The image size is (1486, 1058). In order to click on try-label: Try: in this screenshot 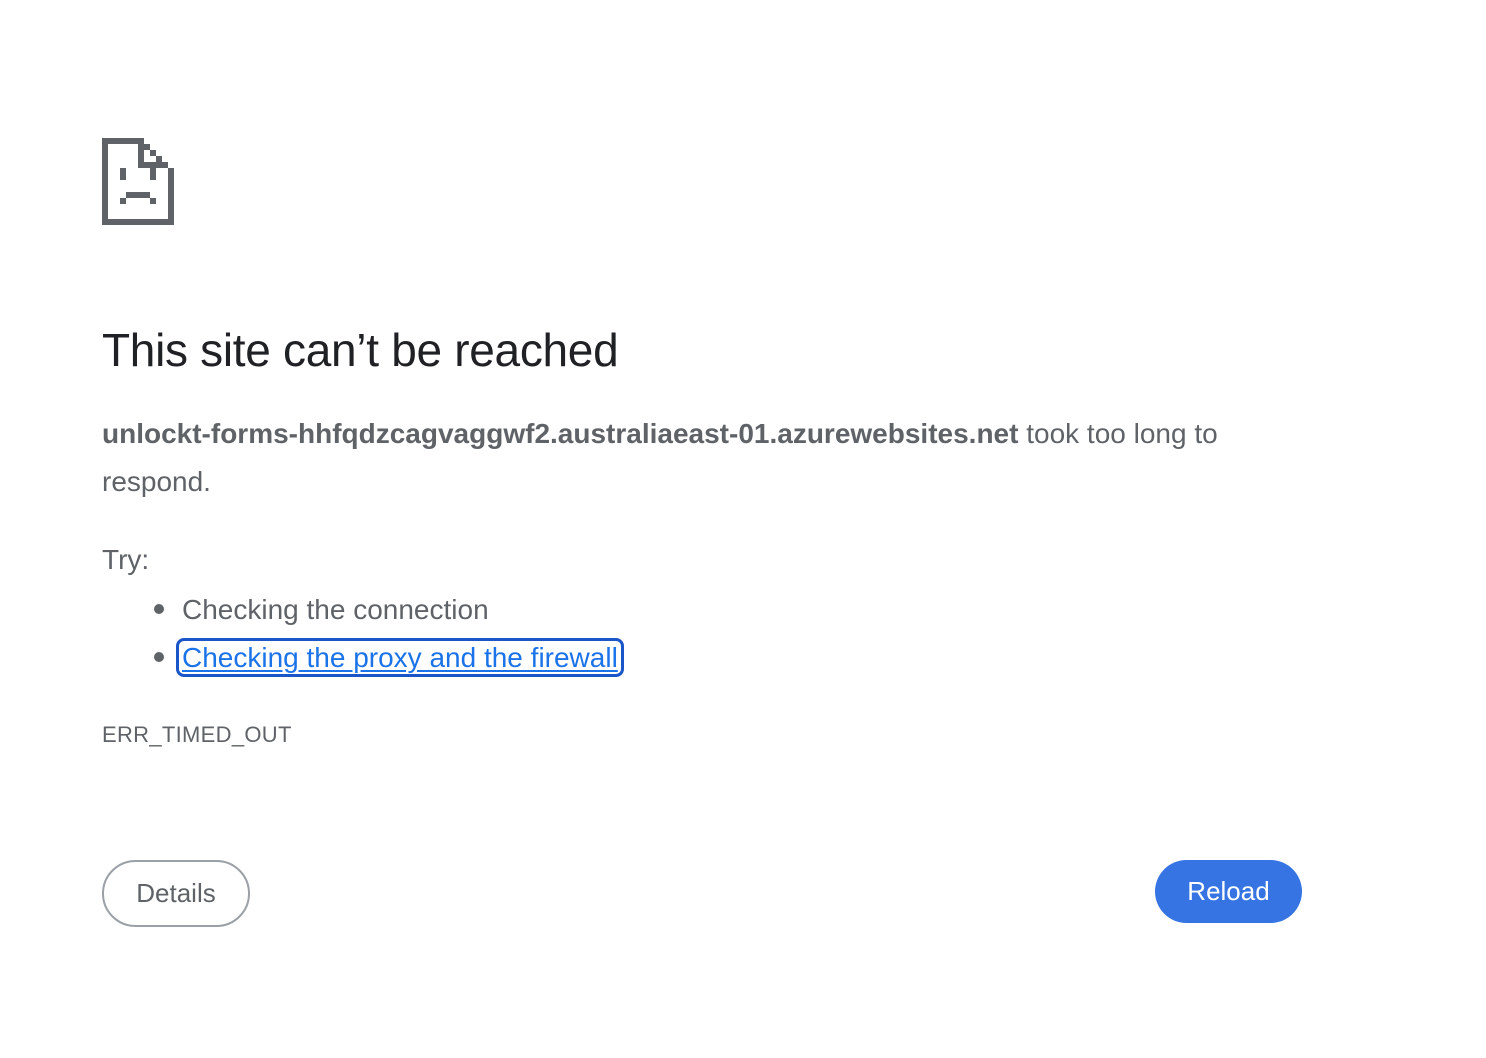, I will do `click(126, 559)`.